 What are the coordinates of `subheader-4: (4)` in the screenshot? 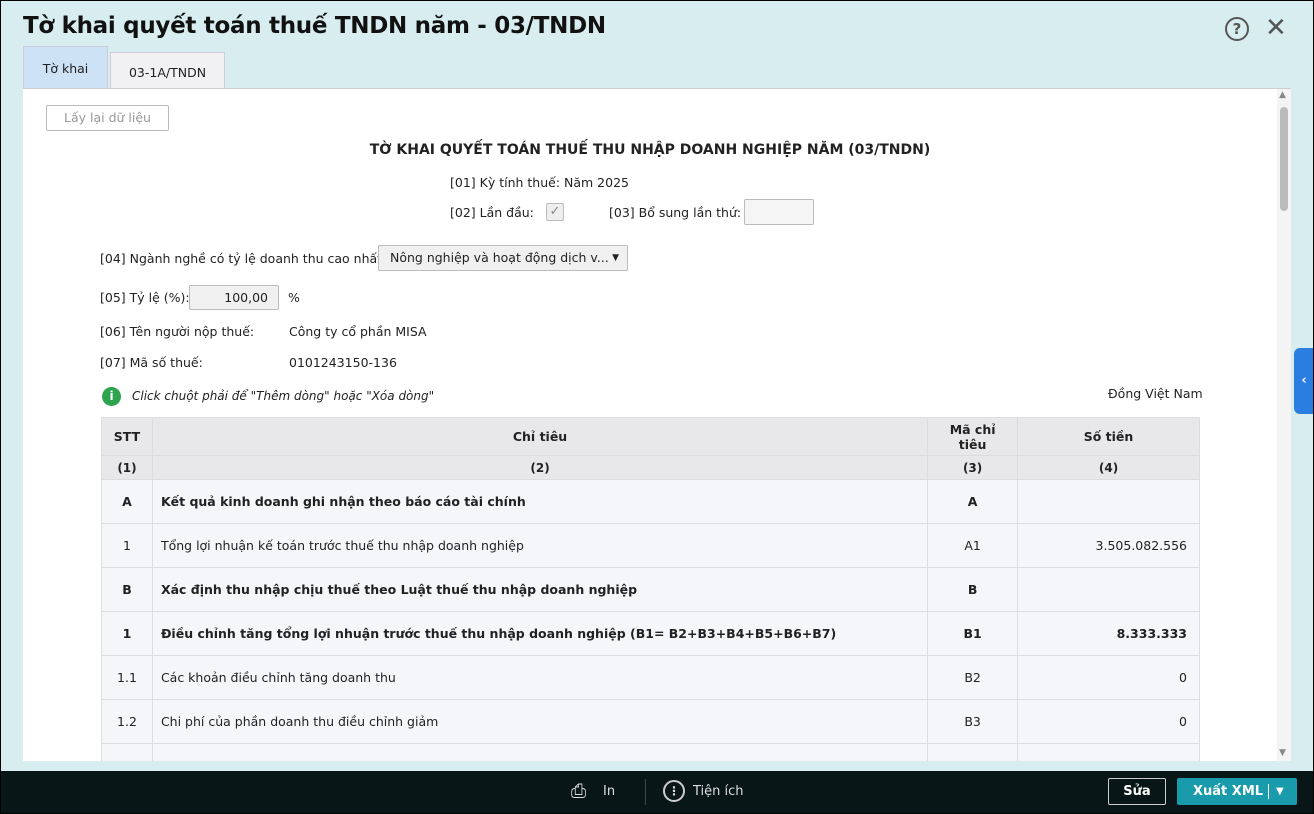 It's located at (1108, 467).